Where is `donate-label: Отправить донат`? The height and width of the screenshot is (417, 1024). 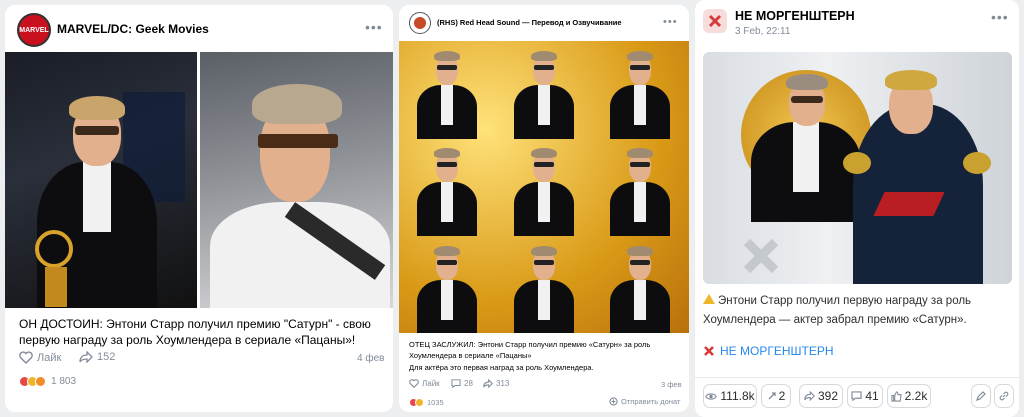
donate-label: Отправить донат is located at coordinates (651, 401).